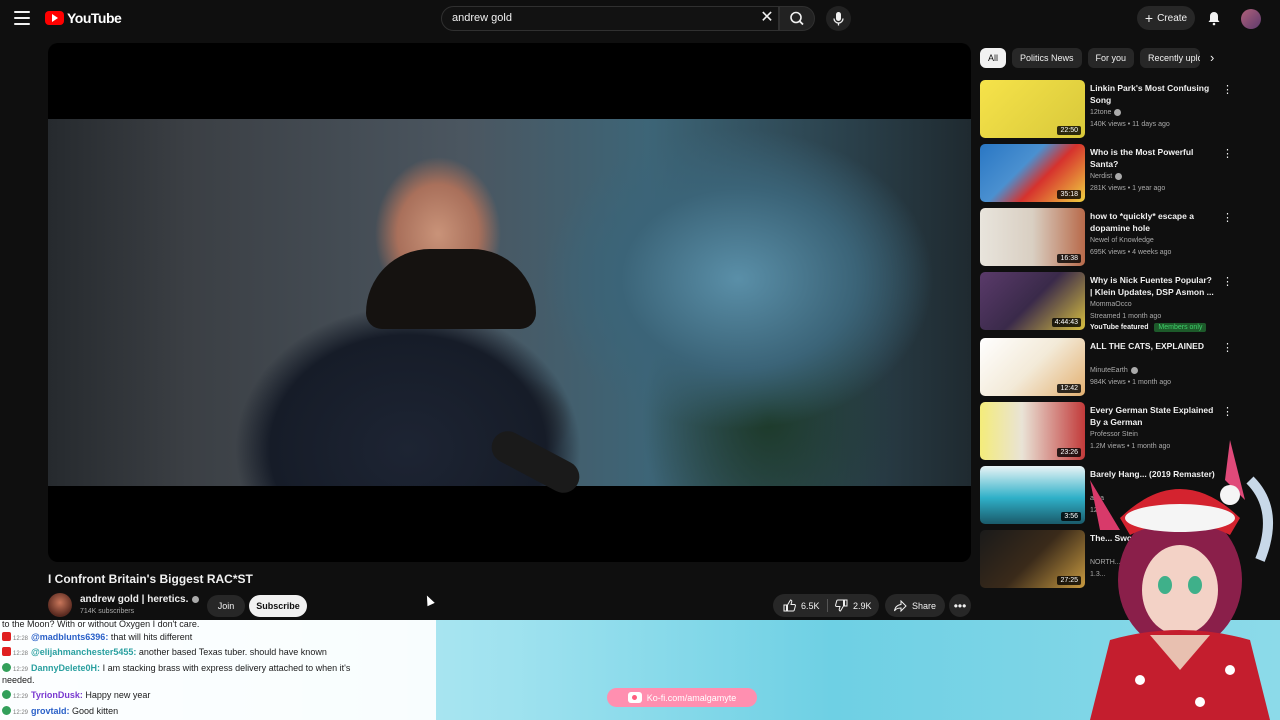 This screenshot has width=1280, height=720. Describe the element at coordinates (1032, 173) in the screenshot. I see `video-thumbnail: 35:18` at that location.